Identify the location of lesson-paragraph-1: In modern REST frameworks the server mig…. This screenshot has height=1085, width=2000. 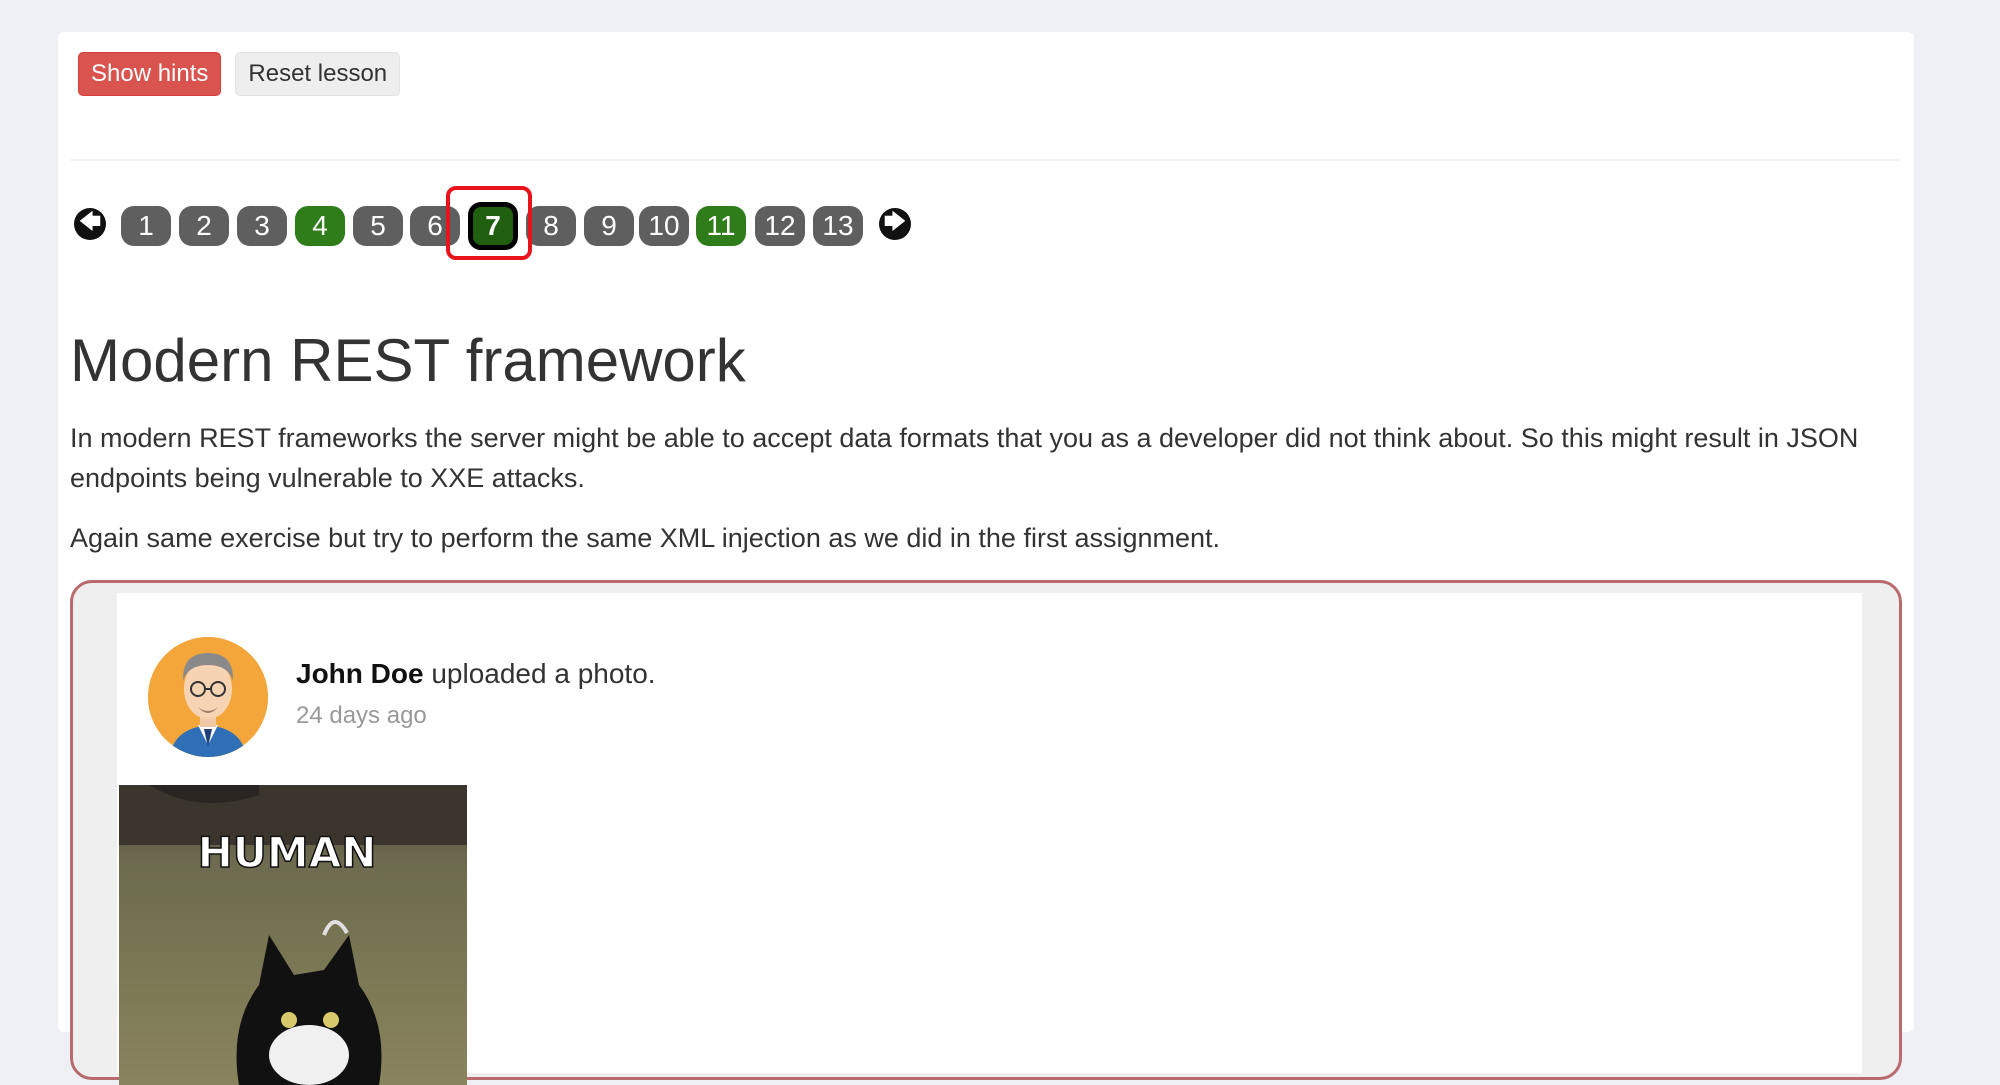
(964, 458).